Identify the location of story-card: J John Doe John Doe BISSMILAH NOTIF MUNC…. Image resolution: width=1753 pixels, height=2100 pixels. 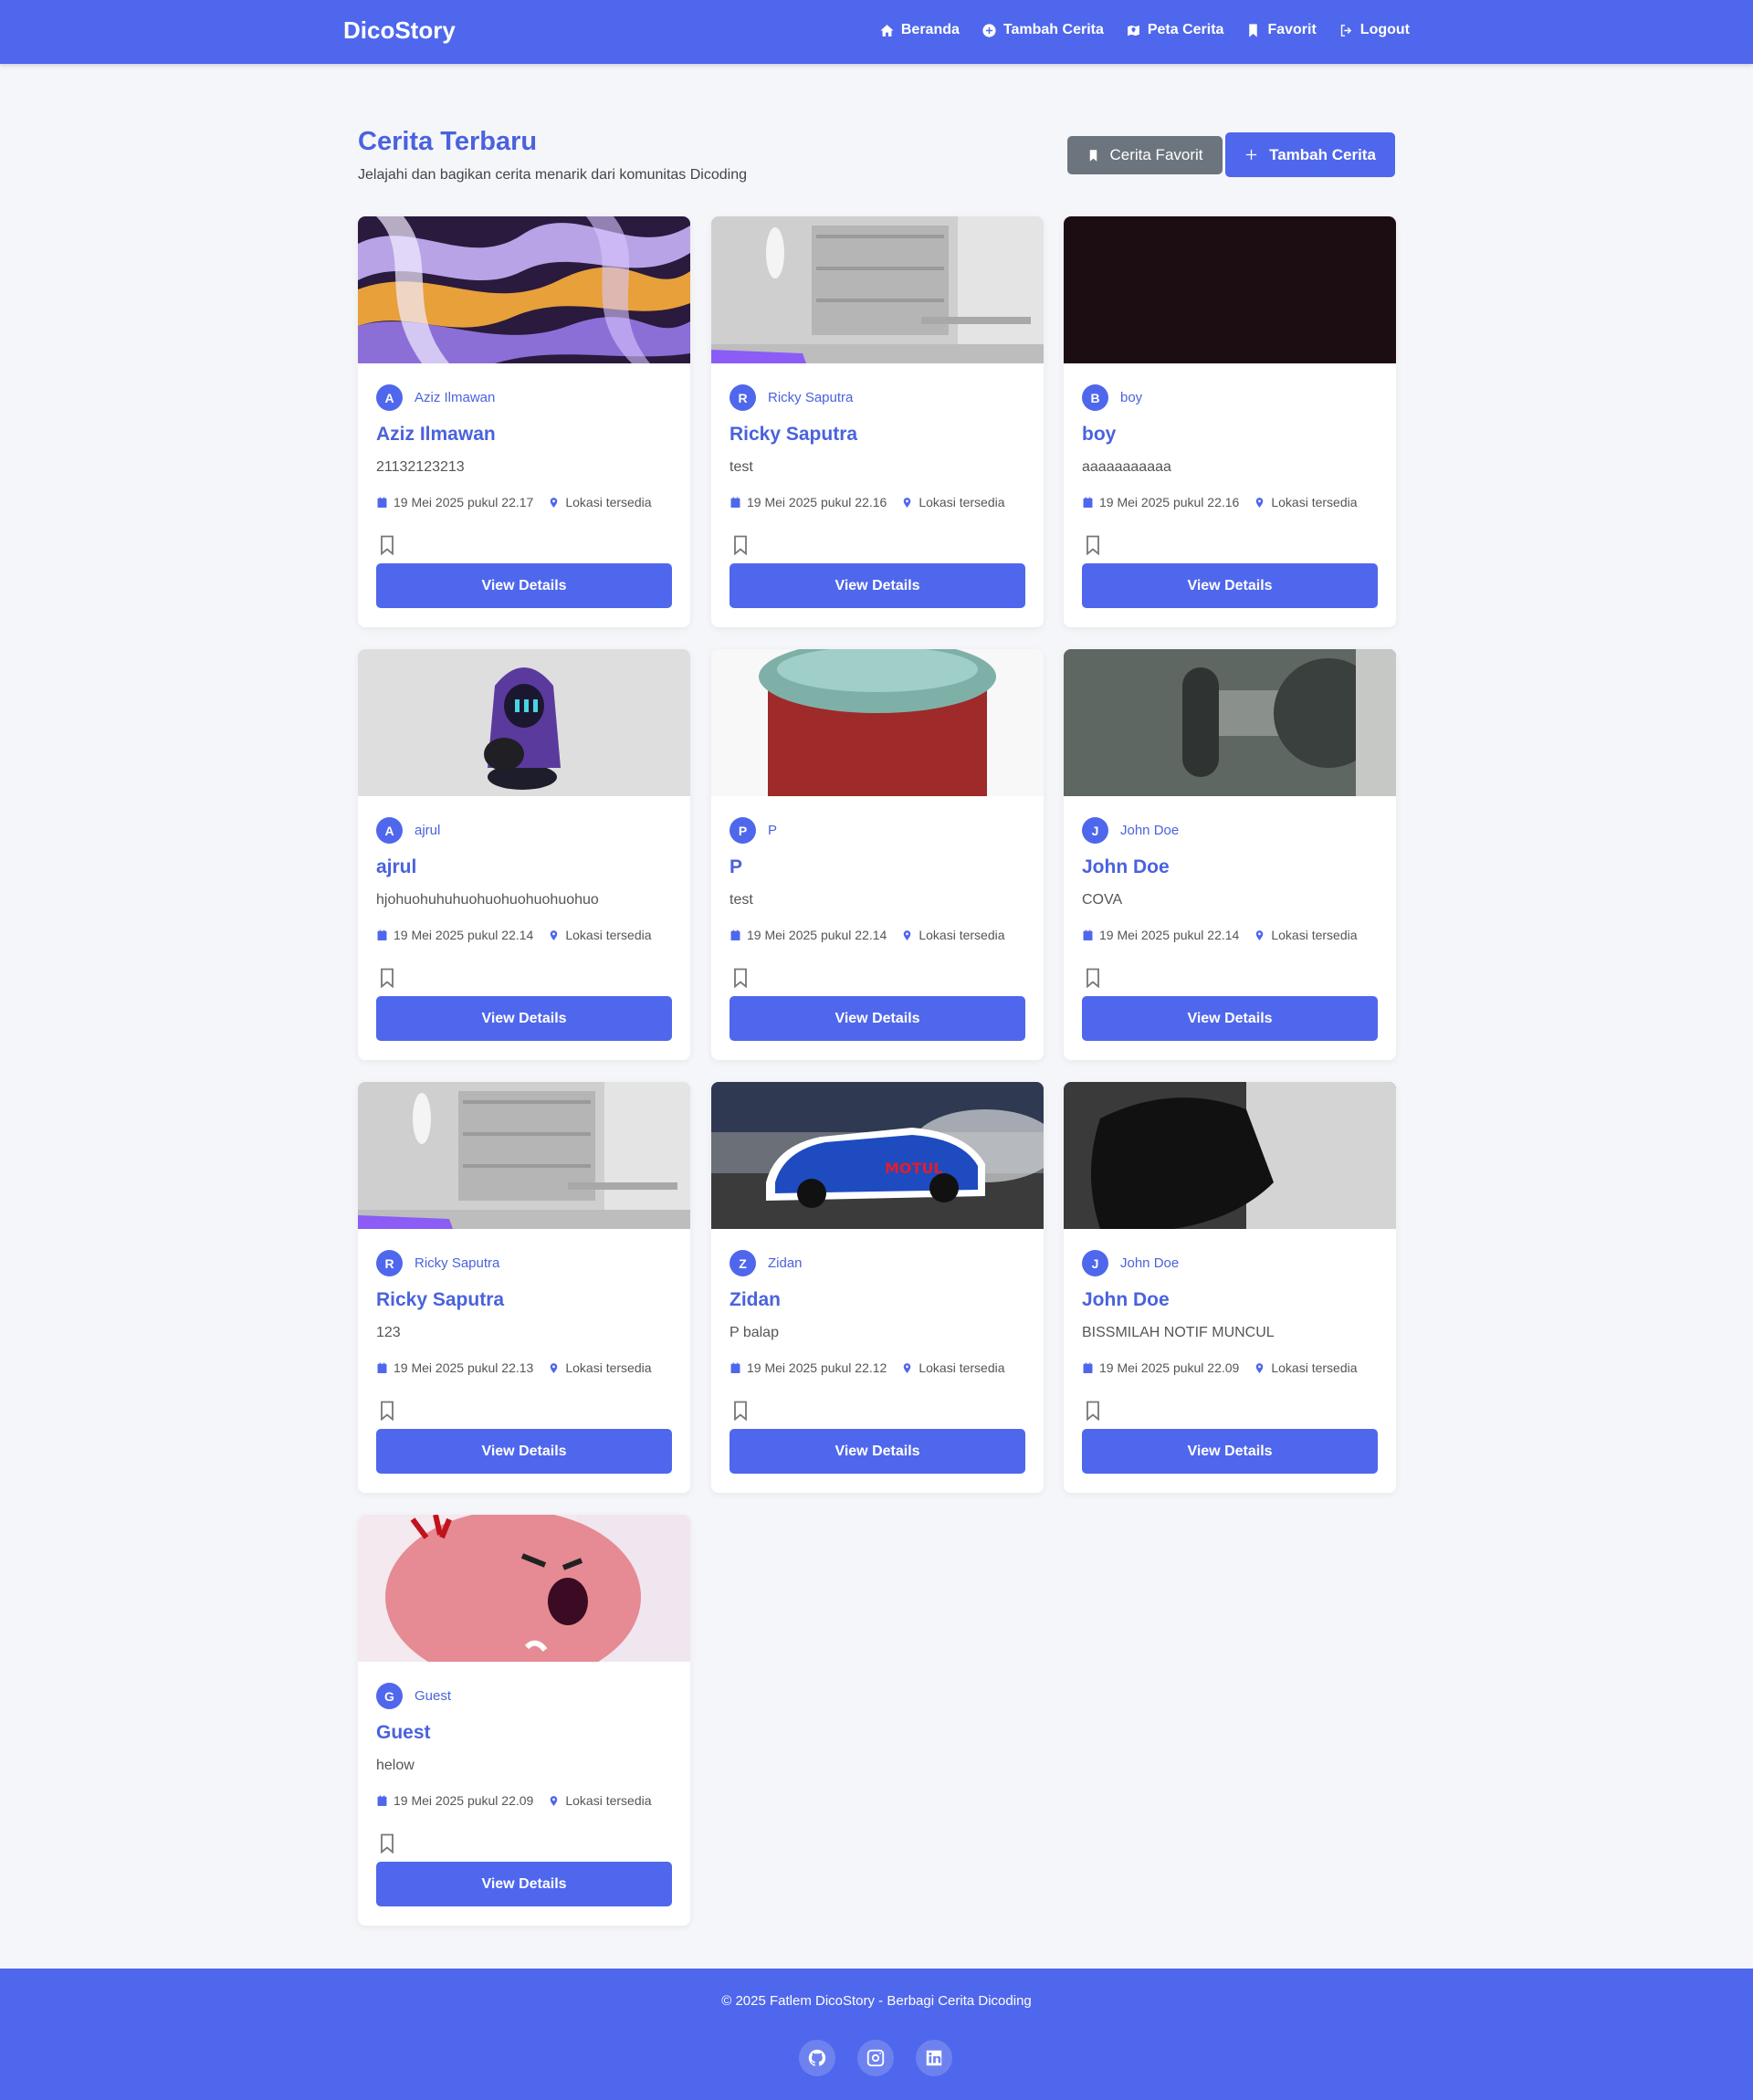
(1230, 1287).